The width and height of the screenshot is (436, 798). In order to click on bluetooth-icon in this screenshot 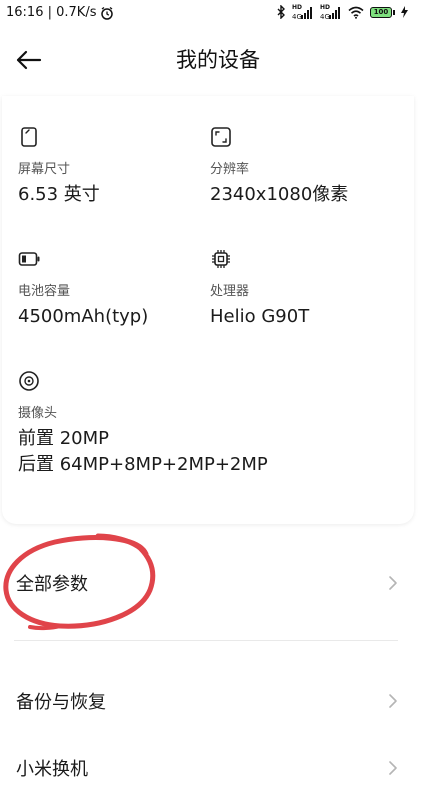, I will do `click(281, 12)`.